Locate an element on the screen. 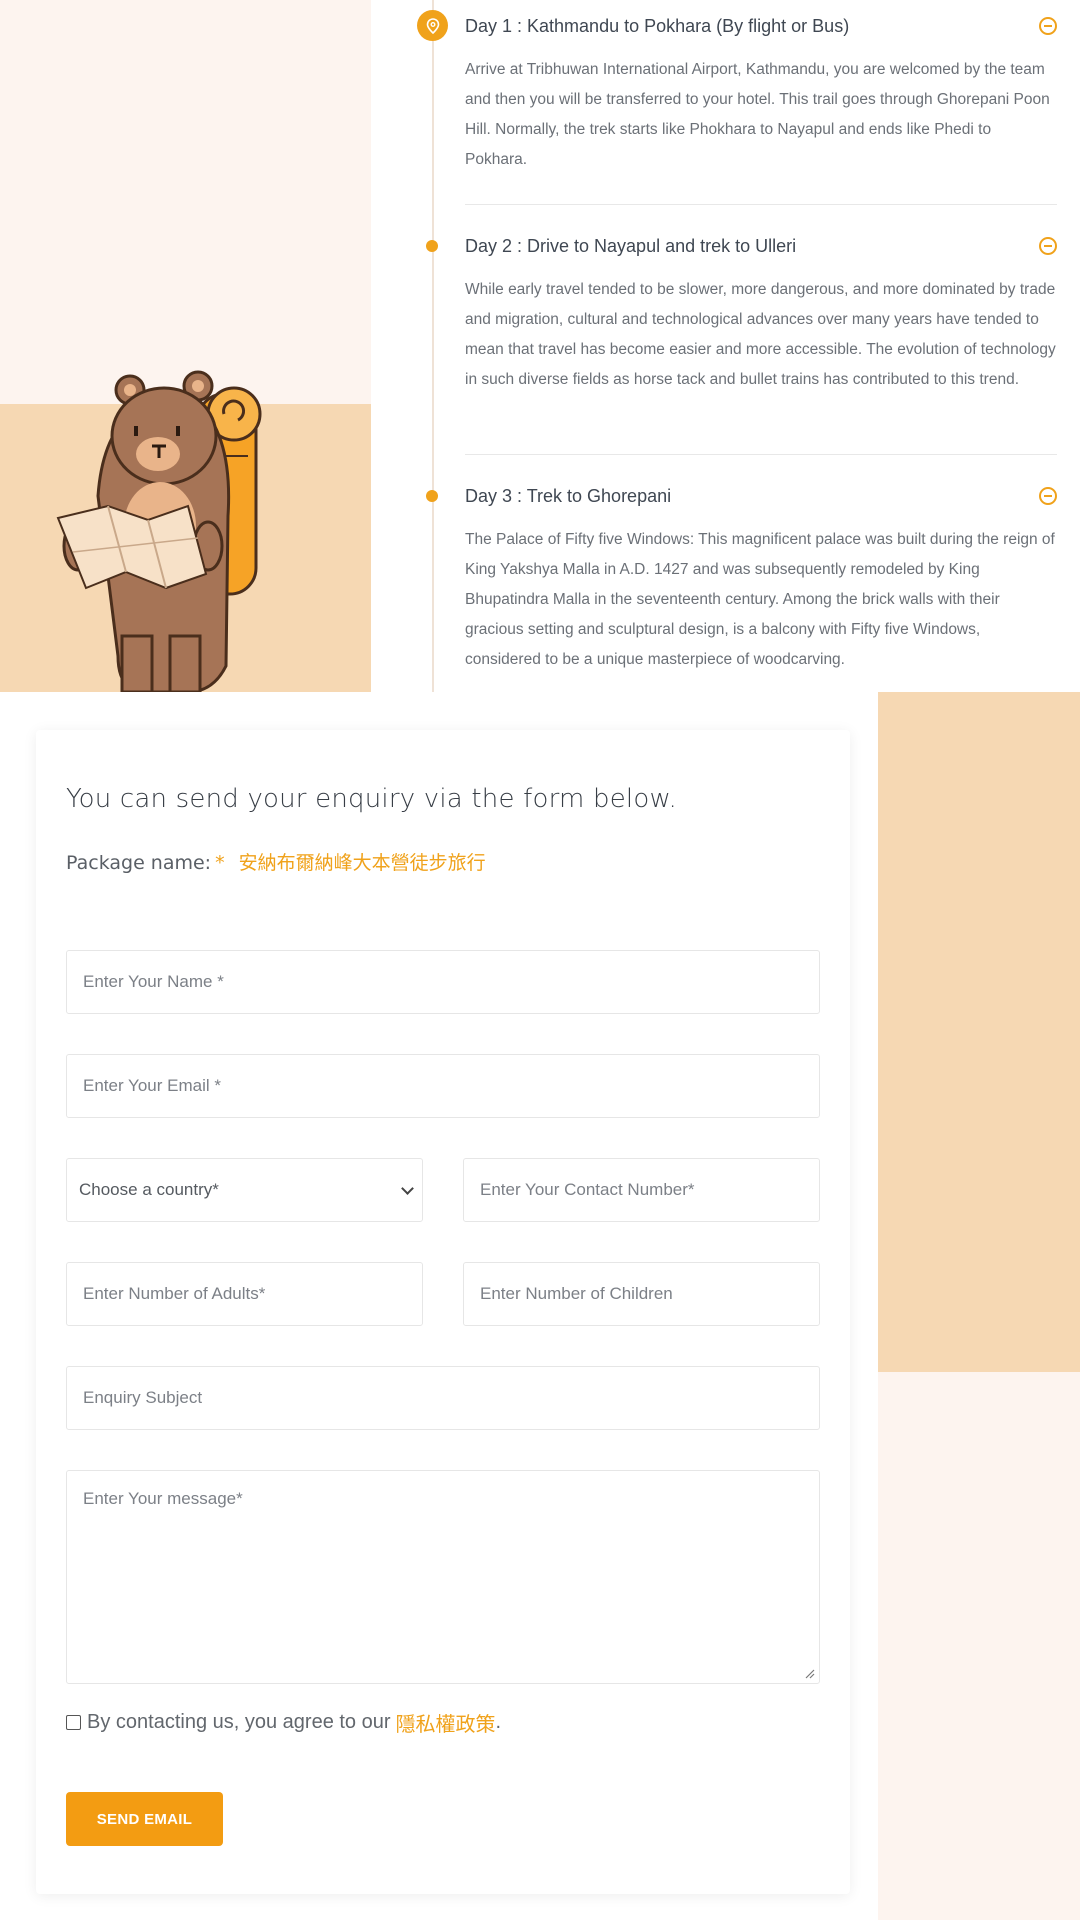 Image resolution: width=1080 pixels, height=1920 pixels. consent-checkbox is located at coordinates (73, 1722).